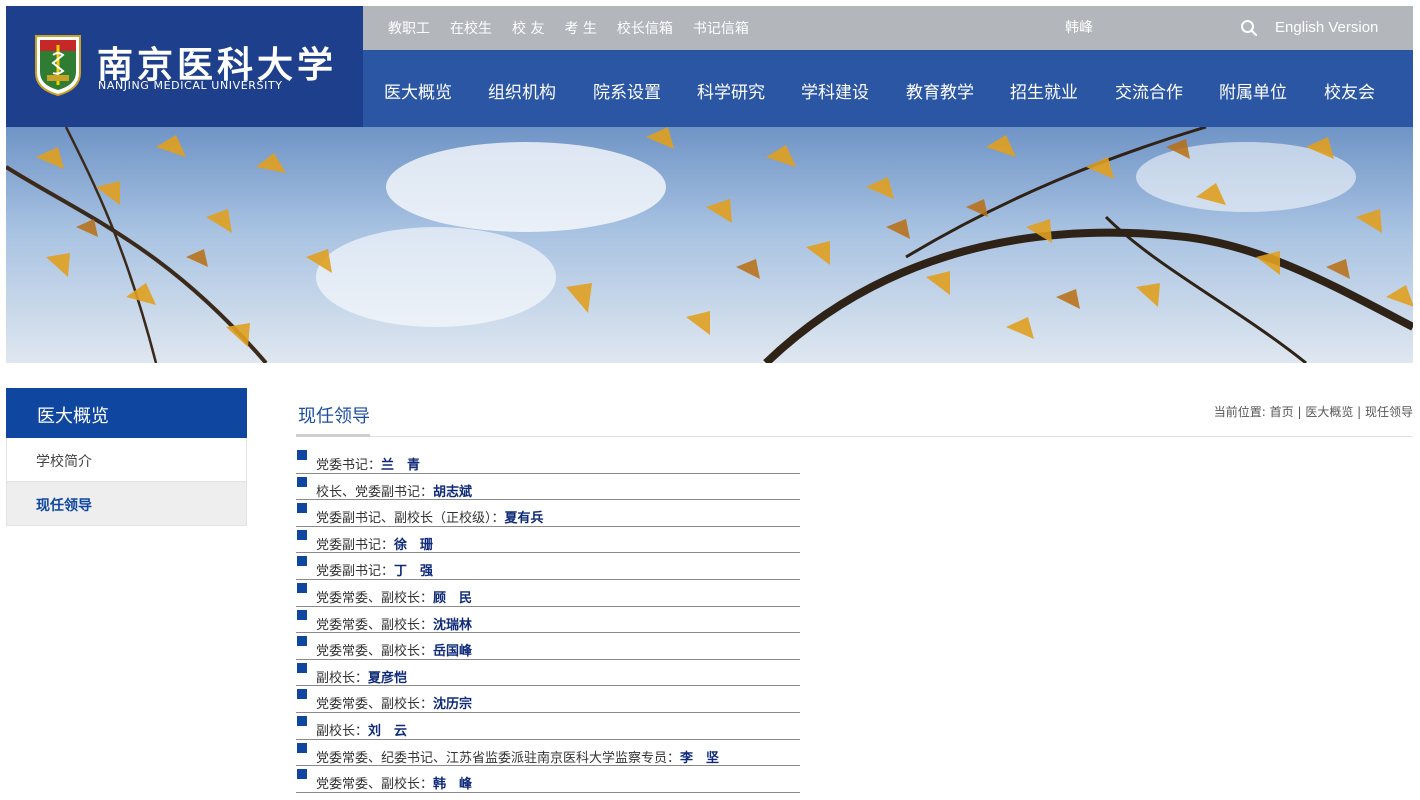 The height and width of the screenshot is (800, 1420). Describe the element at coordinates (58, 66) in the screenshot. I see `university-emblem-icon` at that location.